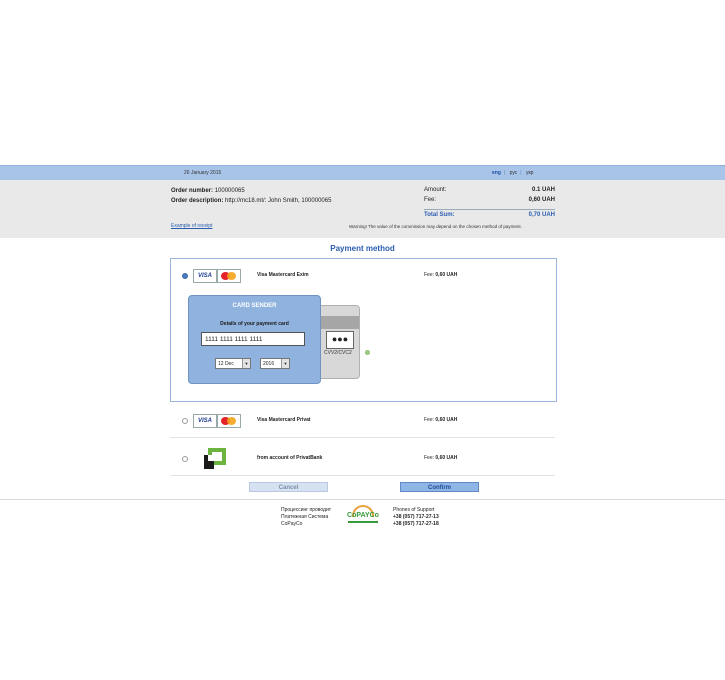 The width and height of the screenshot is (725, 680). Describe the element at coordinates (229, 191) in the screenshot. I see `order-number-value: 100000065` at that location.